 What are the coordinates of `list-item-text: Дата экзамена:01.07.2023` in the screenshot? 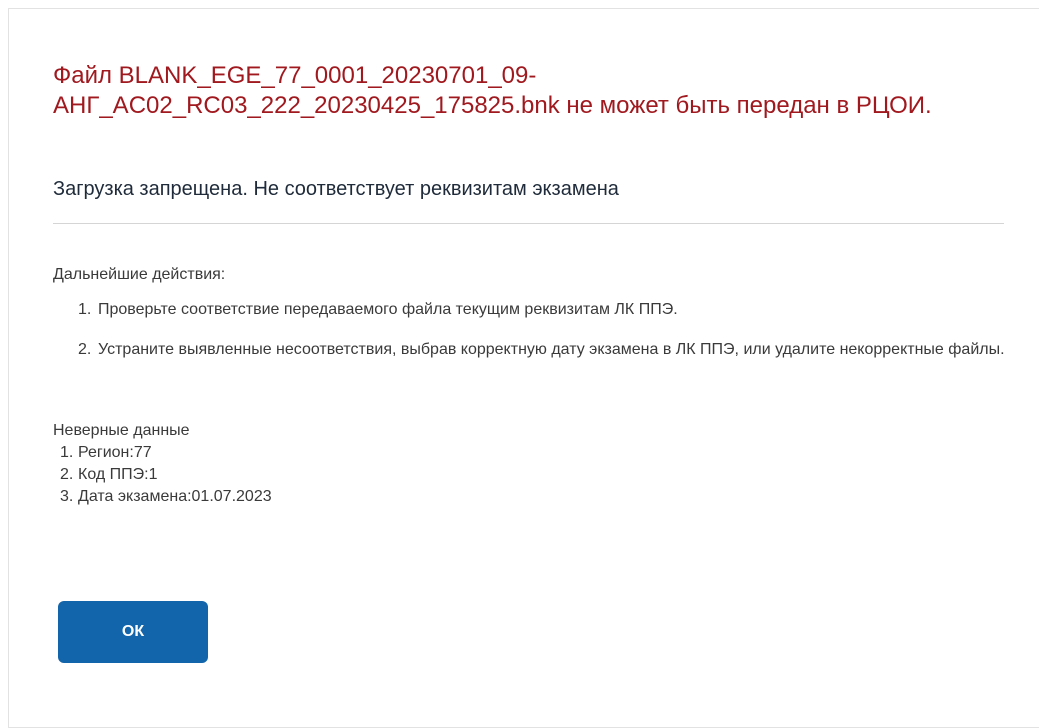 It's located at (175, 496).